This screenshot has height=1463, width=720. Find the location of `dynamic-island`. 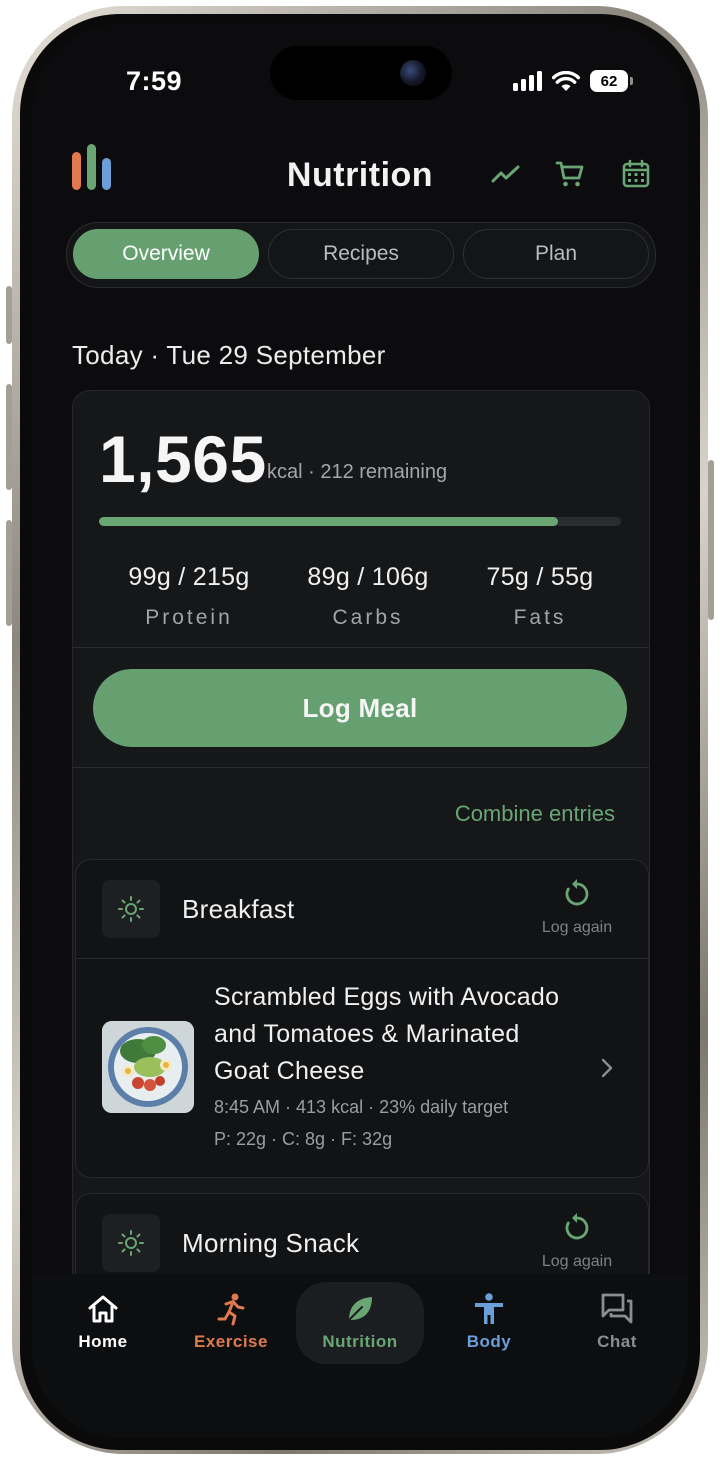

dynamic-island is located at coordinates (361, 73).